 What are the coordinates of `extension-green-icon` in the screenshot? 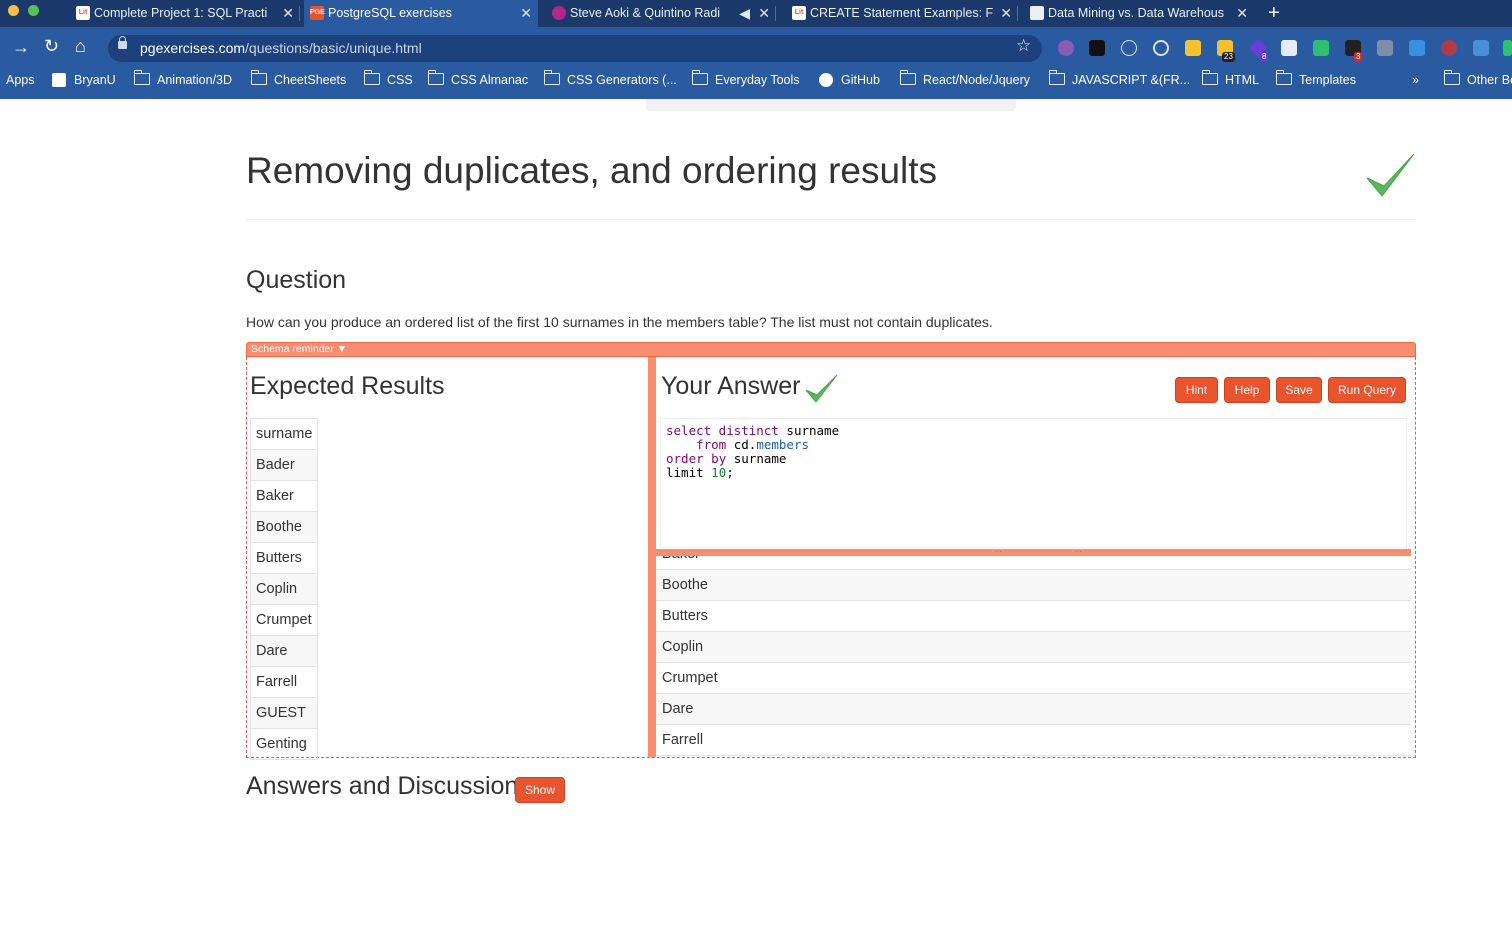 It's located at (1507, 48).